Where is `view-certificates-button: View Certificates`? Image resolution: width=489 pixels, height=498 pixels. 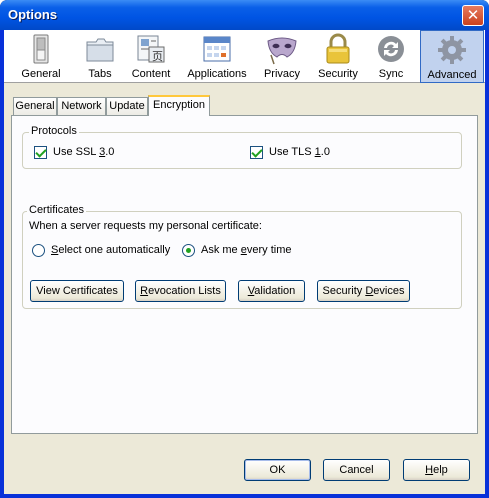 view-certificates-button: View Certificates is located at coordinates (77, 291).